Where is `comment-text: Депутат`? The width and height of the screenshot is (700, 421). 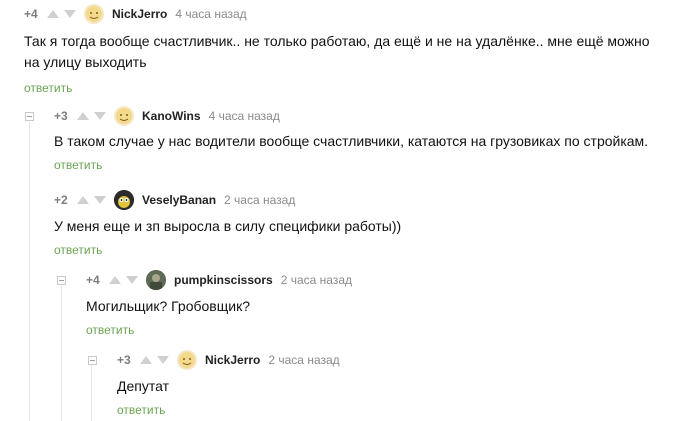 comment-text: Депутат is located at coordinates (143, 386).